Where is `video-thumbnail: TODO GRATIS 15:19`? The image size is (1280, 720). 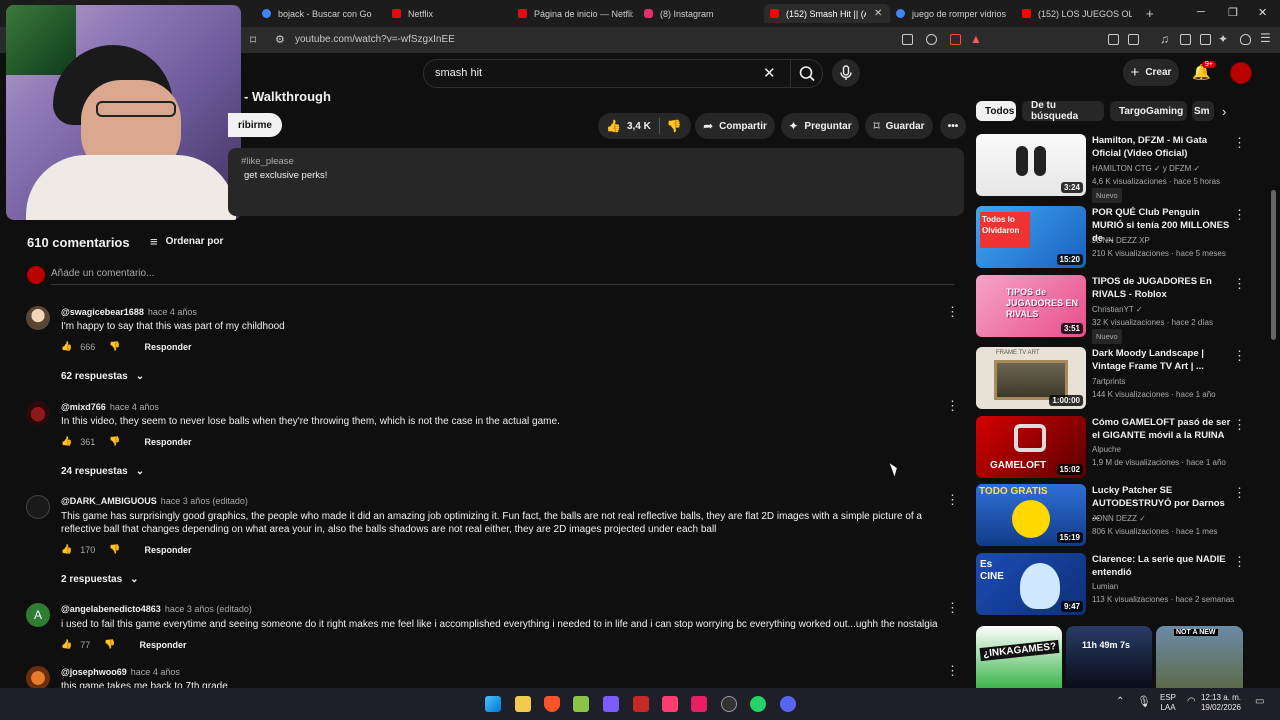 video-thumbnail: TODO GRATIS 15:19 is located at coordinates (1031, 515).